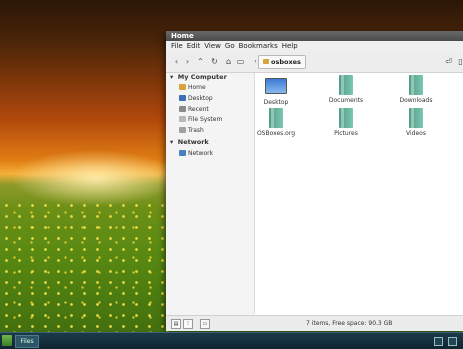 This screenshot has height=349, width=463. Describe the element at coordinates (314, 62) in the screenshot. I see `toolbar: ‹ › ⌃ ↻ ⌂ ▭ ‹ osboxes ⏎ ▯` at that location.